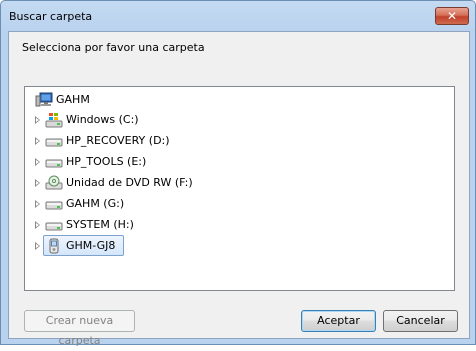  I want to click on tree-item-hp-recovery-d: HP_RECOVERY (D:), so click(235, 141).